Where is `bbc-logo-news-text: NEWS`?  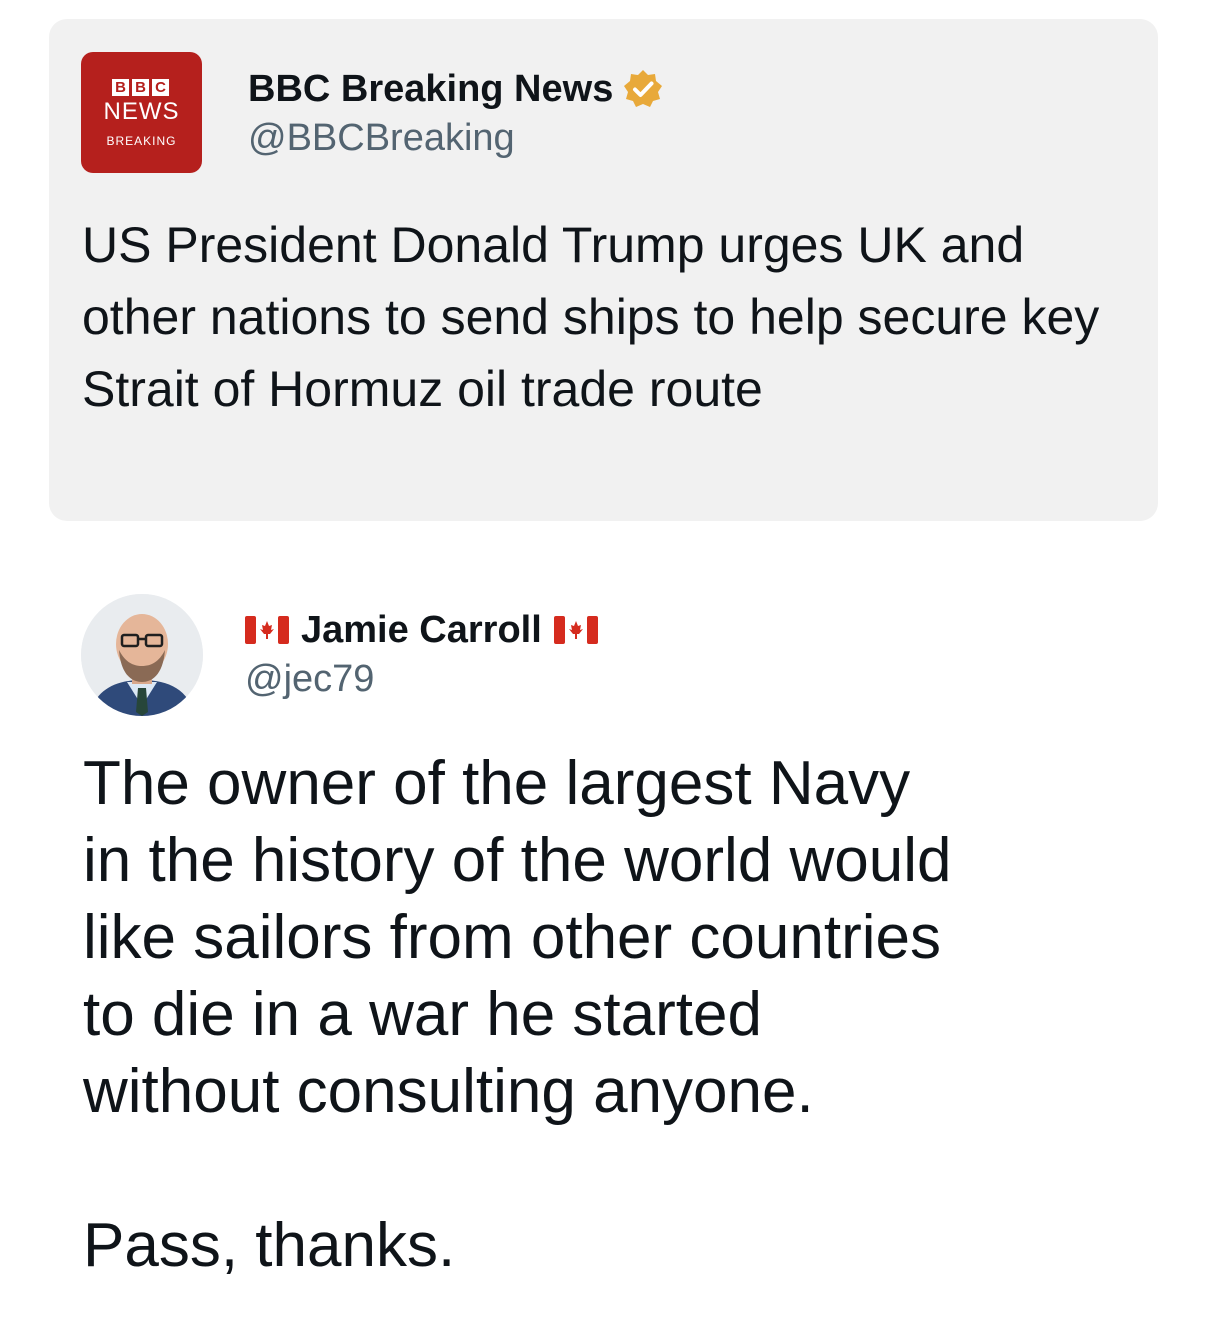 bbc-logo-news-text: NEWS is located at coordinates (141, 111).